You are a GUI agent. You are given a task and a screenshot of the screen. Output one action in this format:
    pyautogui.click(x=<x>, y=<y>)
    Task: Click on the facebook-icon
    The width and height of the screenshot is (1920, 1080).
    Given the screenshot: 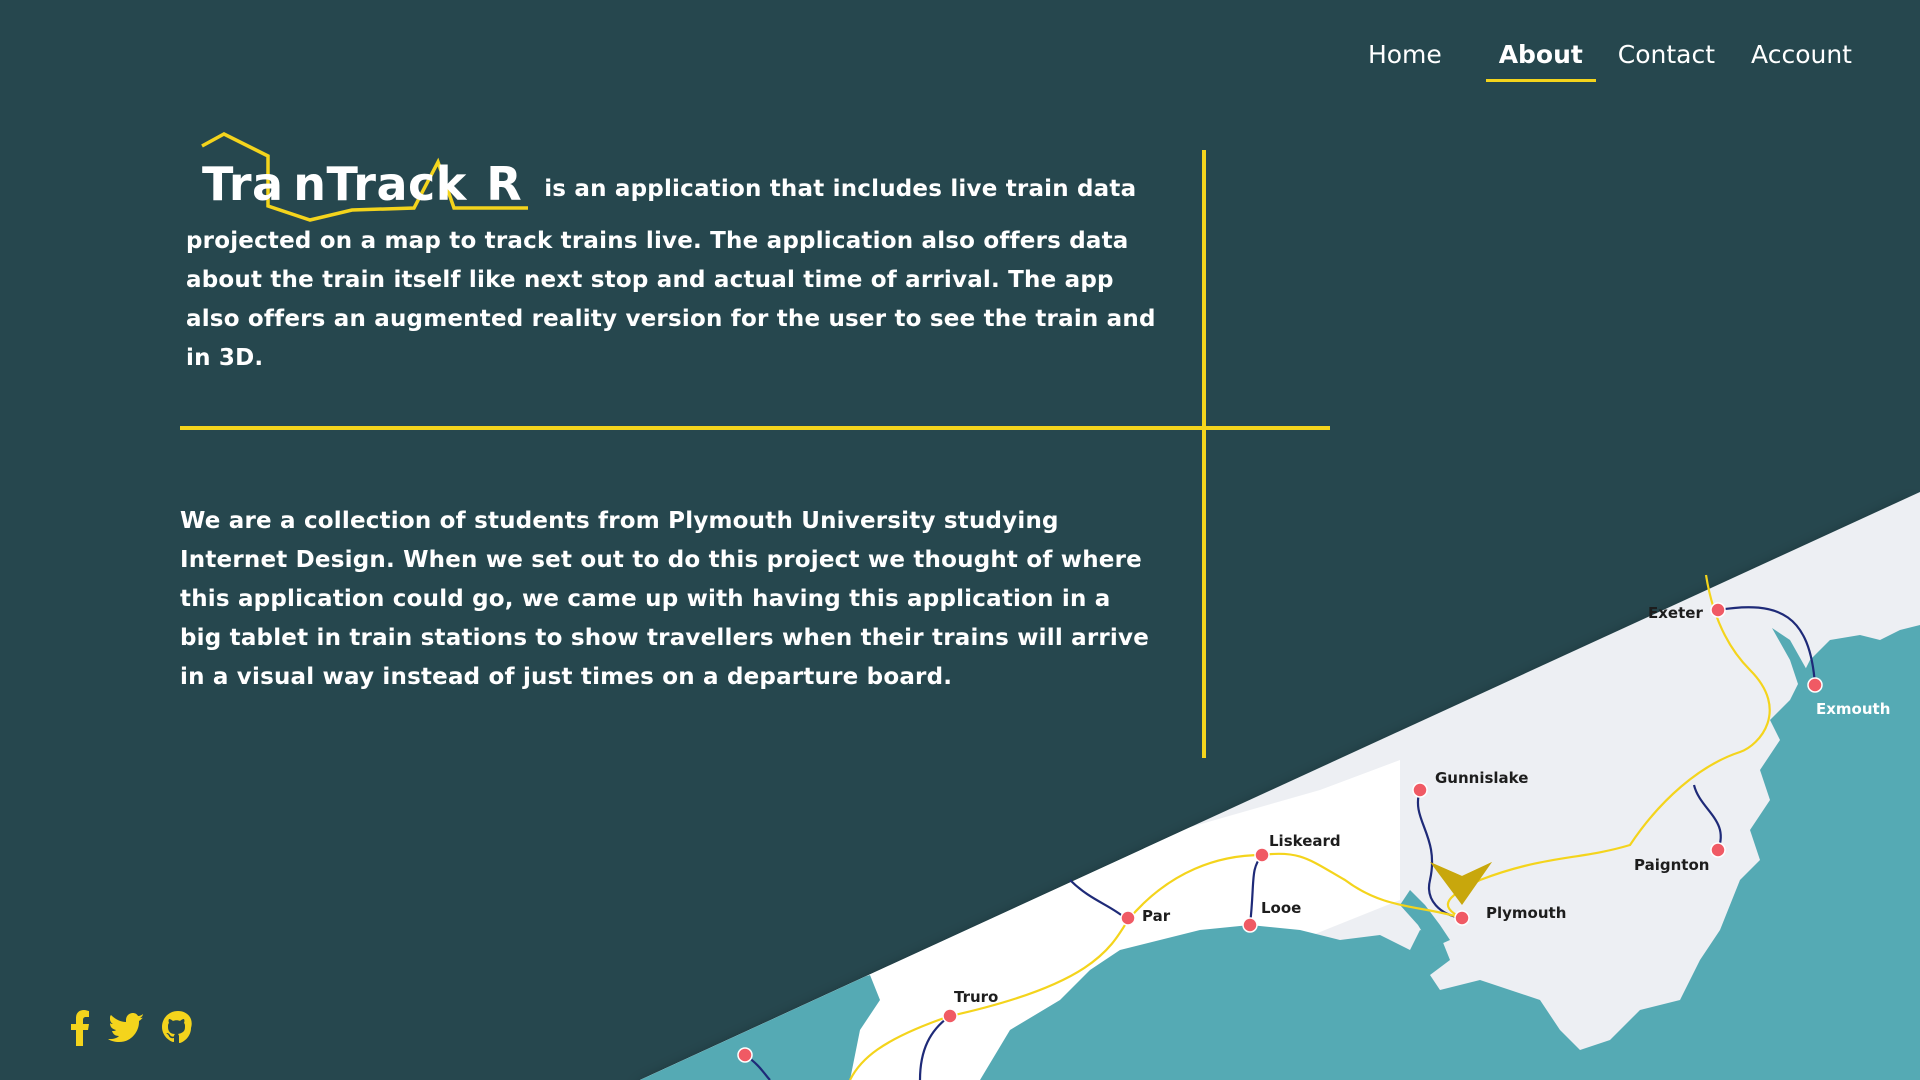 What is the action you would take?
    pyautogui.click(x=80, y=1030)
    